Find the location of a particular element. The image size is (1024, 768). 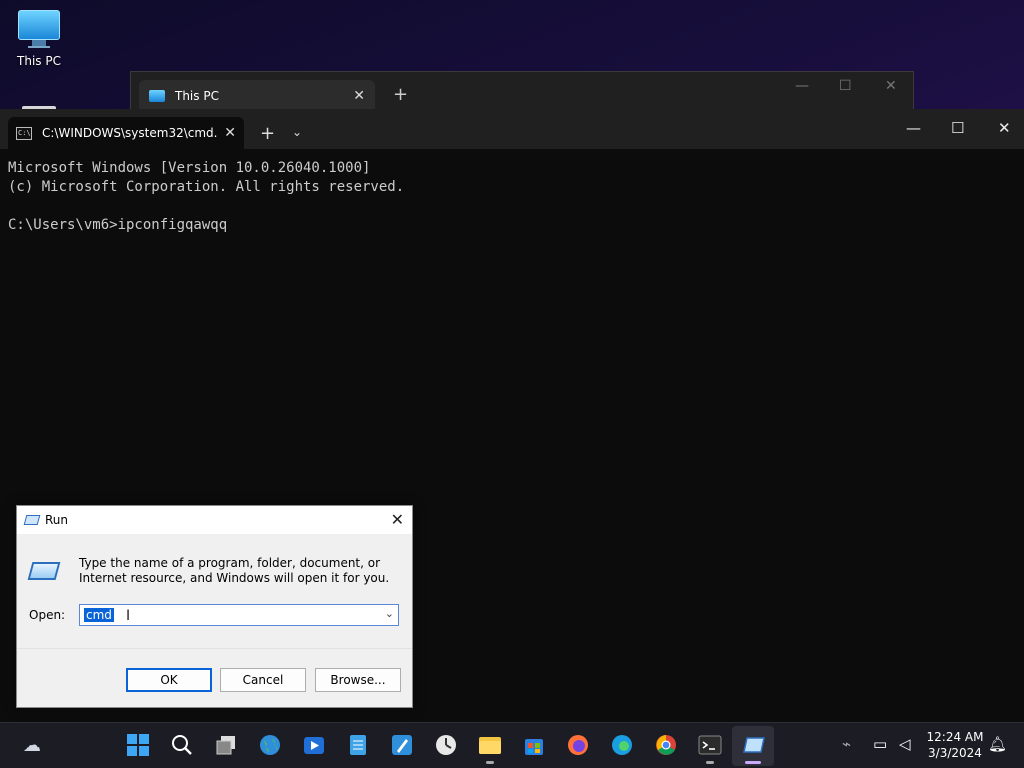

media-app-icon is located at coordinates (314, 745).